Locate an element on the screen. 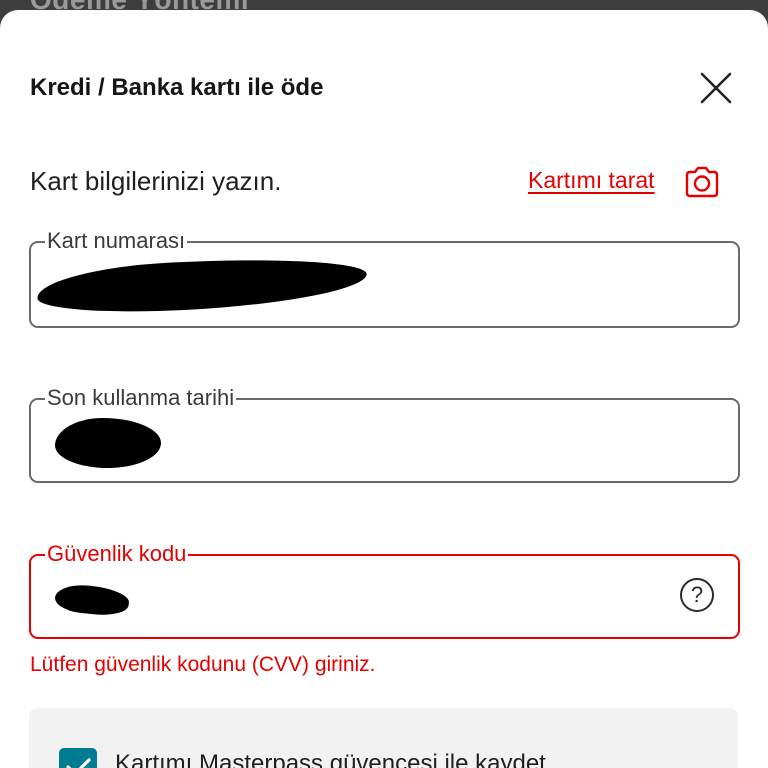 The height and width of the screenshot is (768, 768). help-icon: ? is located at coordinates (697, 594).